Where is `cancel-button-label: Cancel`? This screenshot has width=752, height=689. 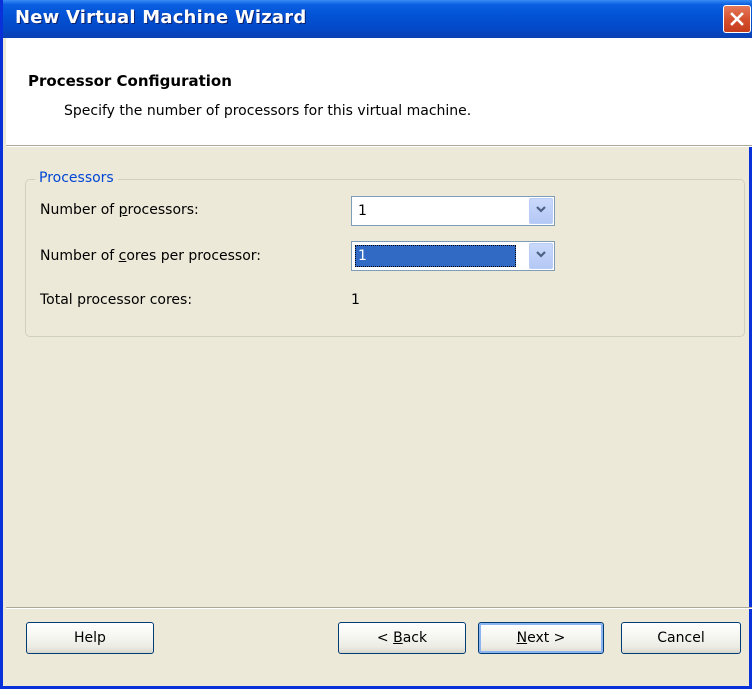 cancel-button-label: Cancel is located at coordinates (681, 638).